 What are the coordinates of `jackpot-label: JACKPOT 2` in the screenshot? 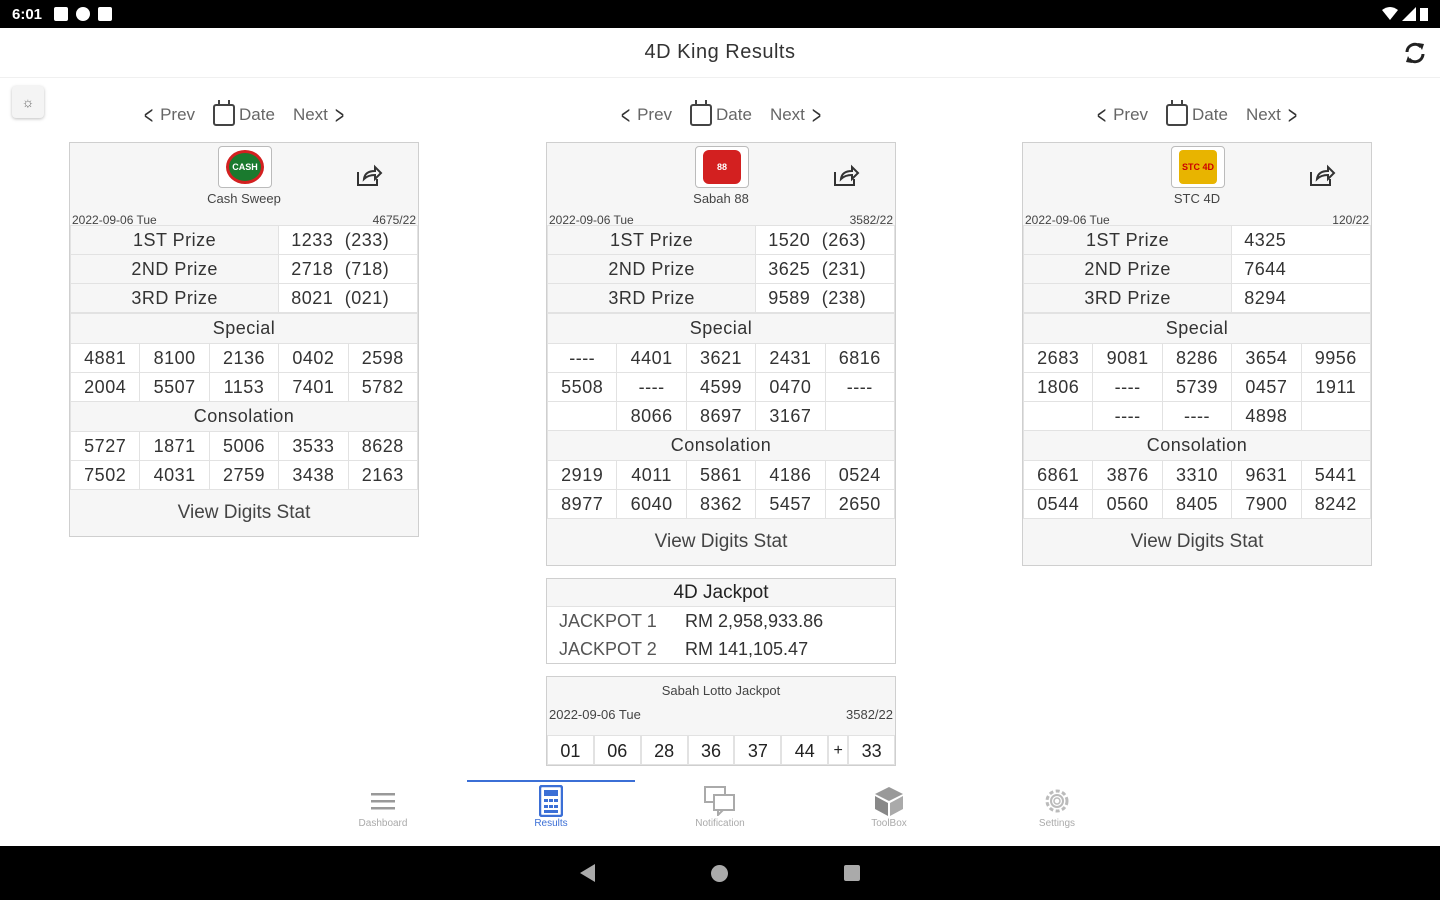 It's located at (608, 648).